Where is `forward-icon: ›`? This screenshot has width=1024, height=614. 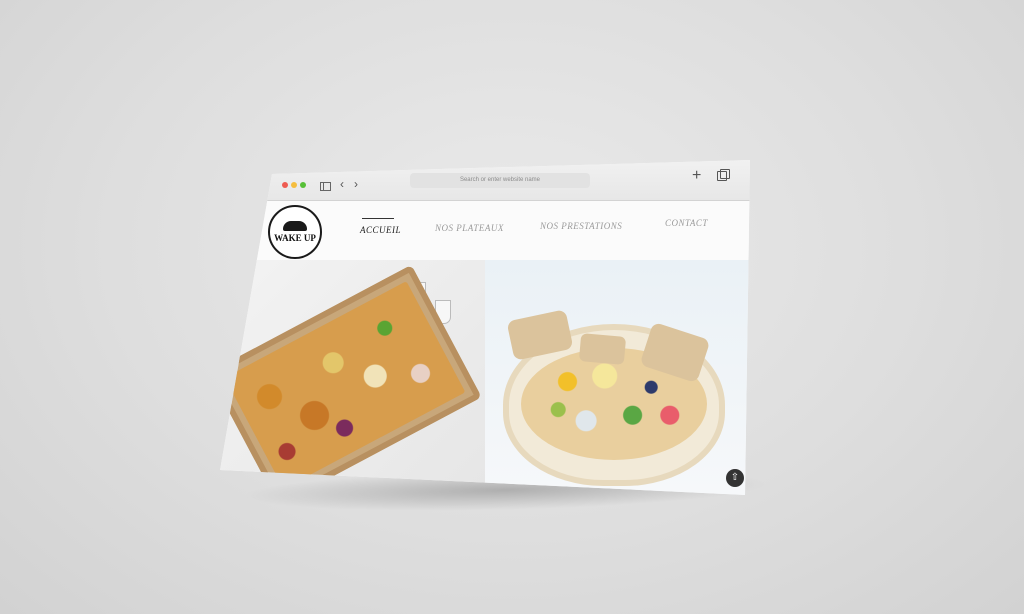 forward-icon: › is located at coordinates (356, 184).